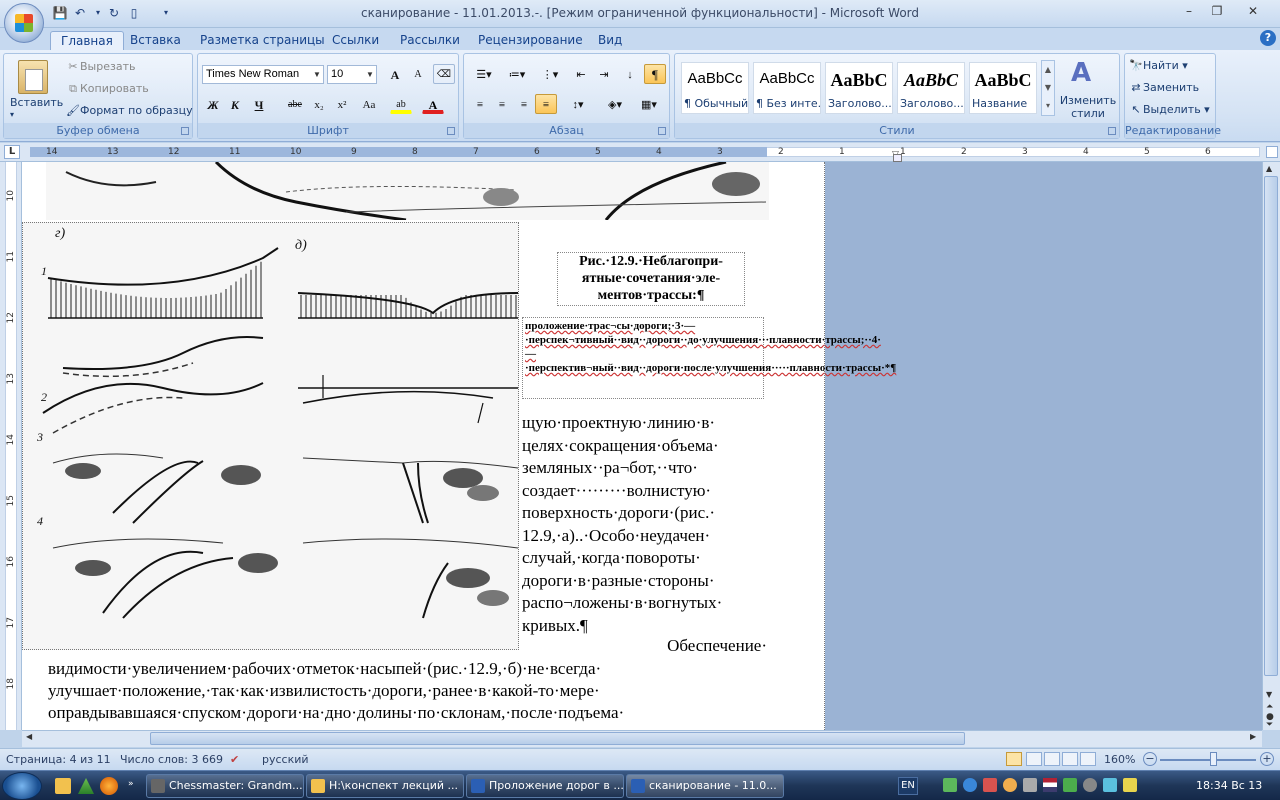 The image size is (1280, 800). I want to click on language-bar: EN, so click(908, 786).